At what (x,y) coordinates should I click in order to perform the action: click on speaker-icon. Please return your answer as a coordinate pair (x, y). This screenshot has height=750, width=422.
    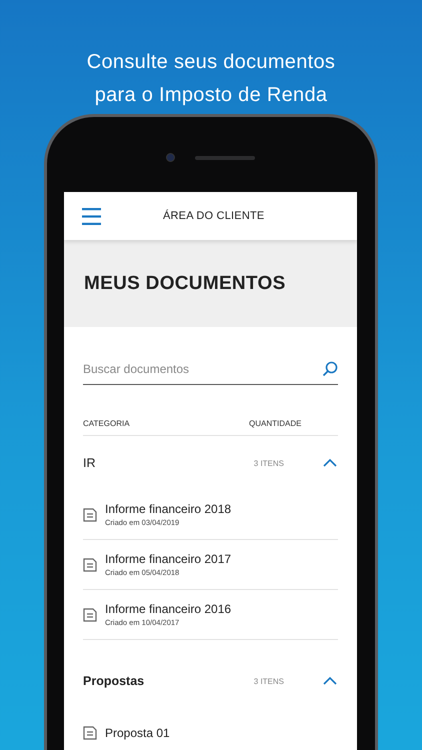
    Looking at the image, I should click on (225, 158).